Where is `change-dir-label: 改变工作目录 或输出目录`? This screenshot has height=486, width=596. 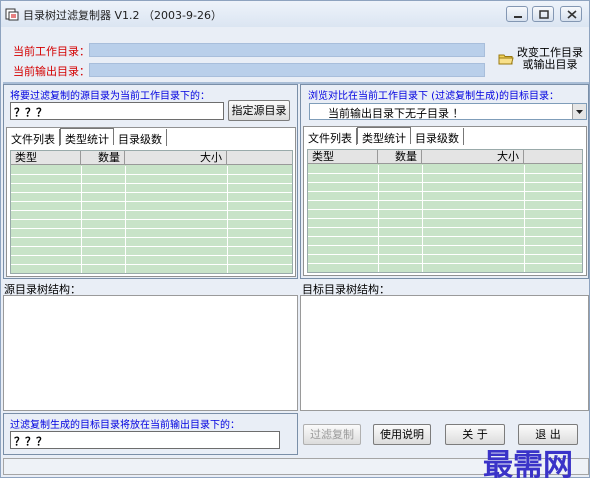 change-dir-label: 改变工作目录 或输出目录 is located at coordinates (550, 59).